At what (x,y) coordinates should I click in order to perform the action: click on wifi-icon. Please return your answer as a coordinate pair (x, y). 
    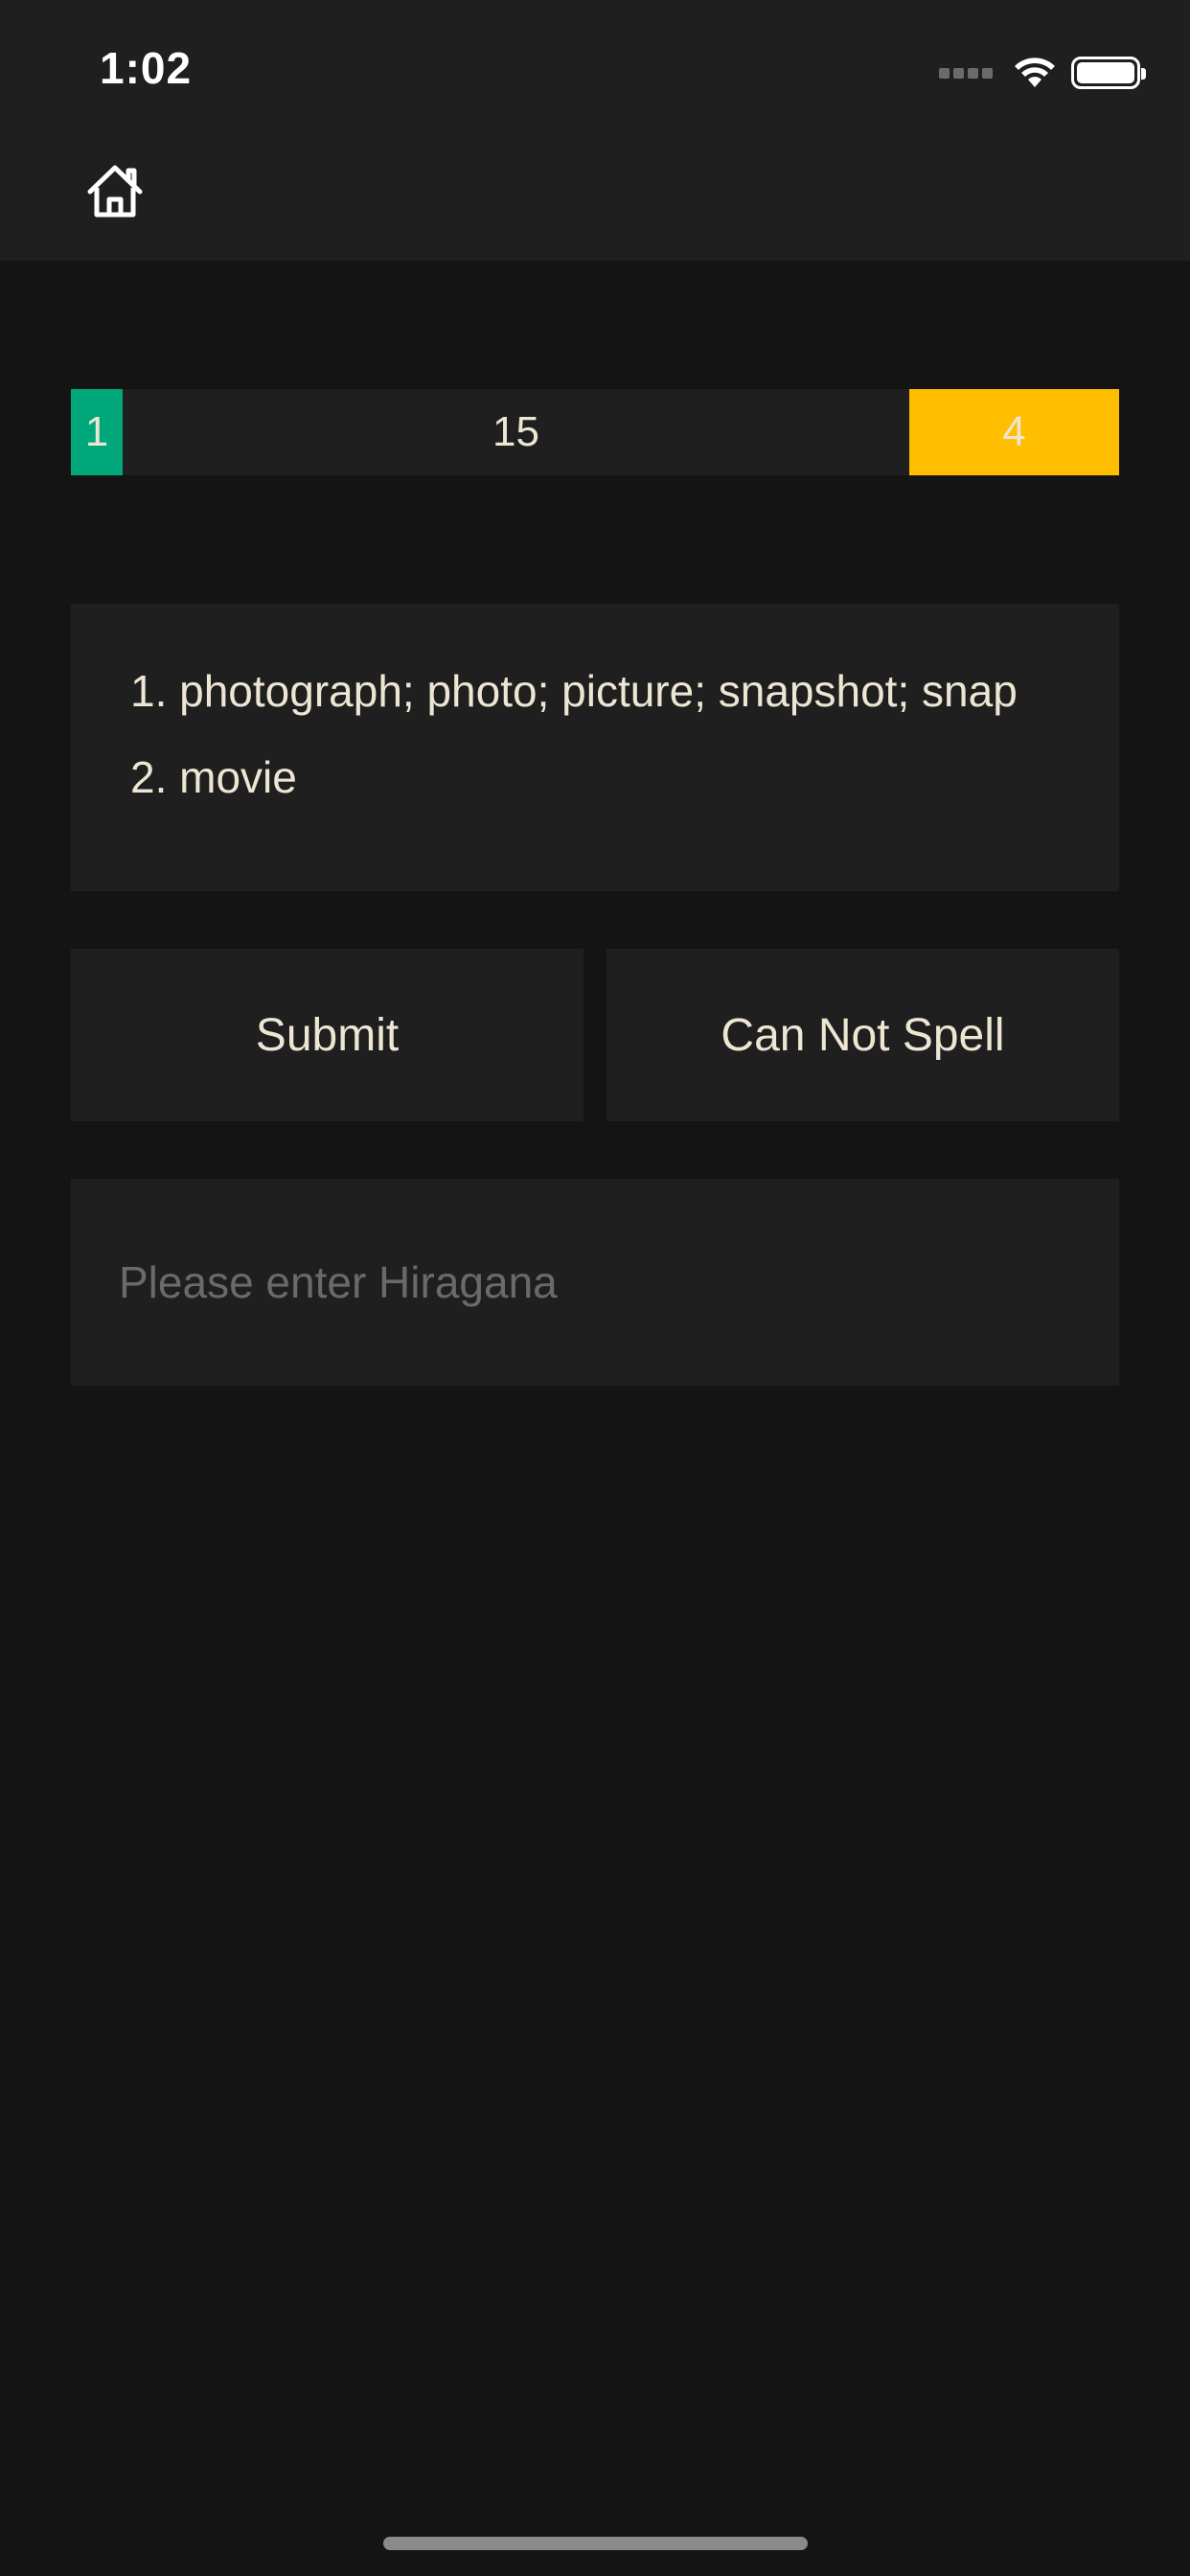
    Looking at the image, I should click on (1035, 72).